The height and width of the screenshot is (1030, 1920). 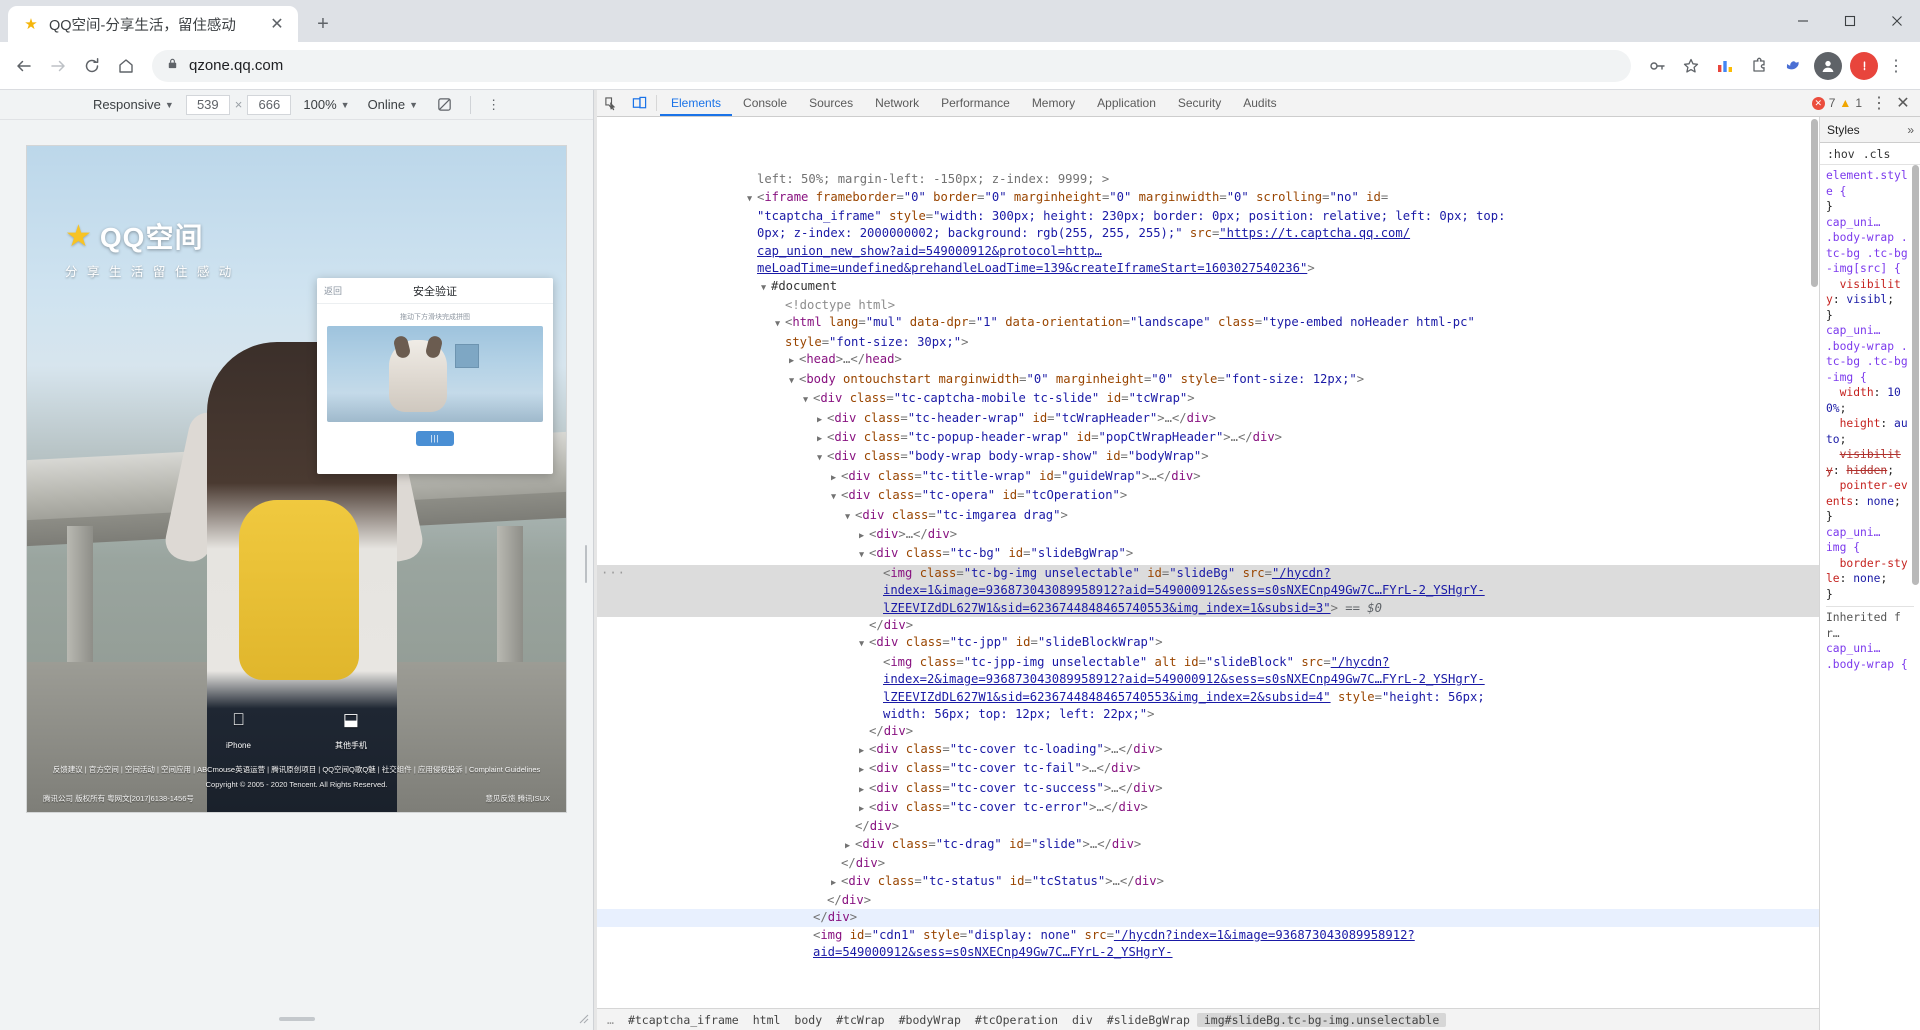 I want to click on home-icon, so click(x=126, y=66).